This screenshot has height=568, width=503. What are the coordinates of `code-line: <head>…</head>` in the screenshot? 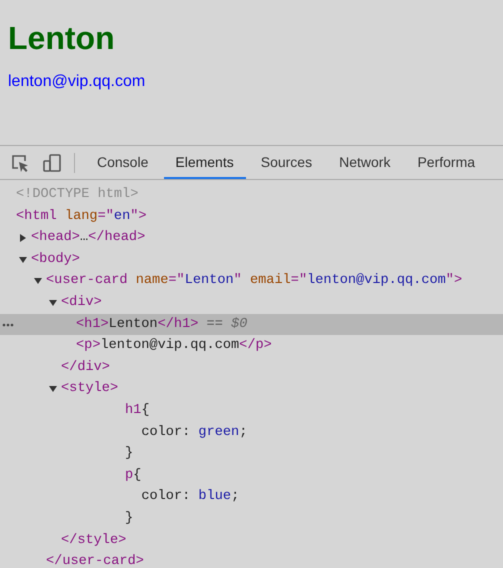 It's located at (88, 238).